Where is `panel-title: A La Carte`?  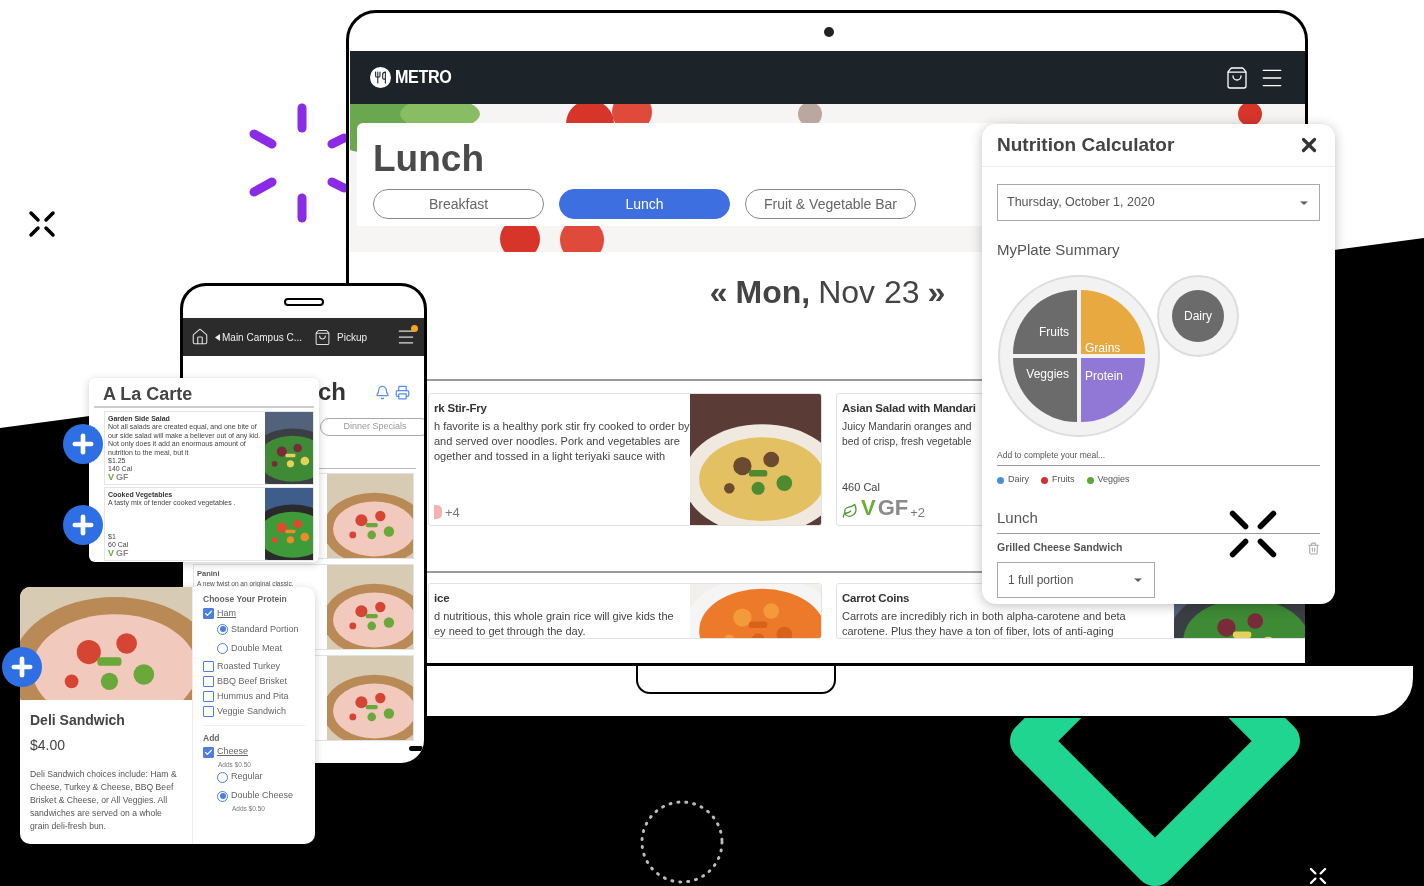
panel-title: A La Carte is located at coordinates (204, 395).